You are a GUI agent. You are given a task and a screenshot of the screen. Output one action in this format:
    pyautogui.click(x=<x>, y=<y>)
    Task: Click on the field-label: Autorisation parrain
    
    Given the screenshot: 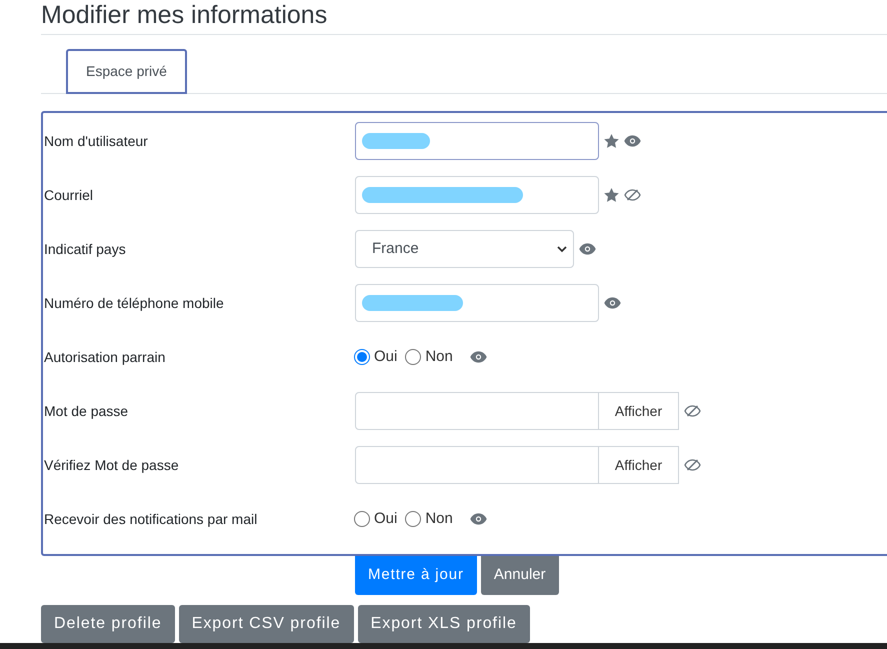 What is the action you would take?
    pyautogui.click(x=104, y=357)
    